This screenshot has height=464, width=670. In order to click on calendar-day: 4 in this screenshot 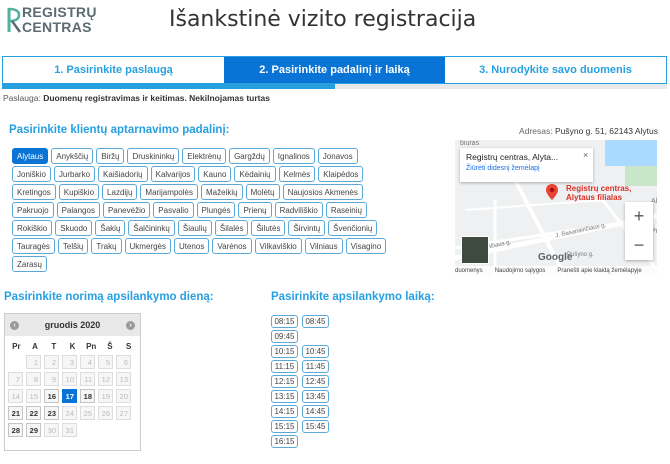, I will do `click(87, 362)`.